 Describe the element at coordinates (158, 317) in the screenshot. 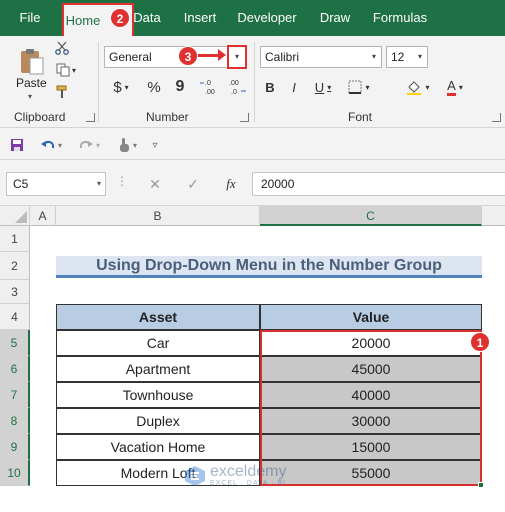

I see `table-header-asset: Asset` at that location.